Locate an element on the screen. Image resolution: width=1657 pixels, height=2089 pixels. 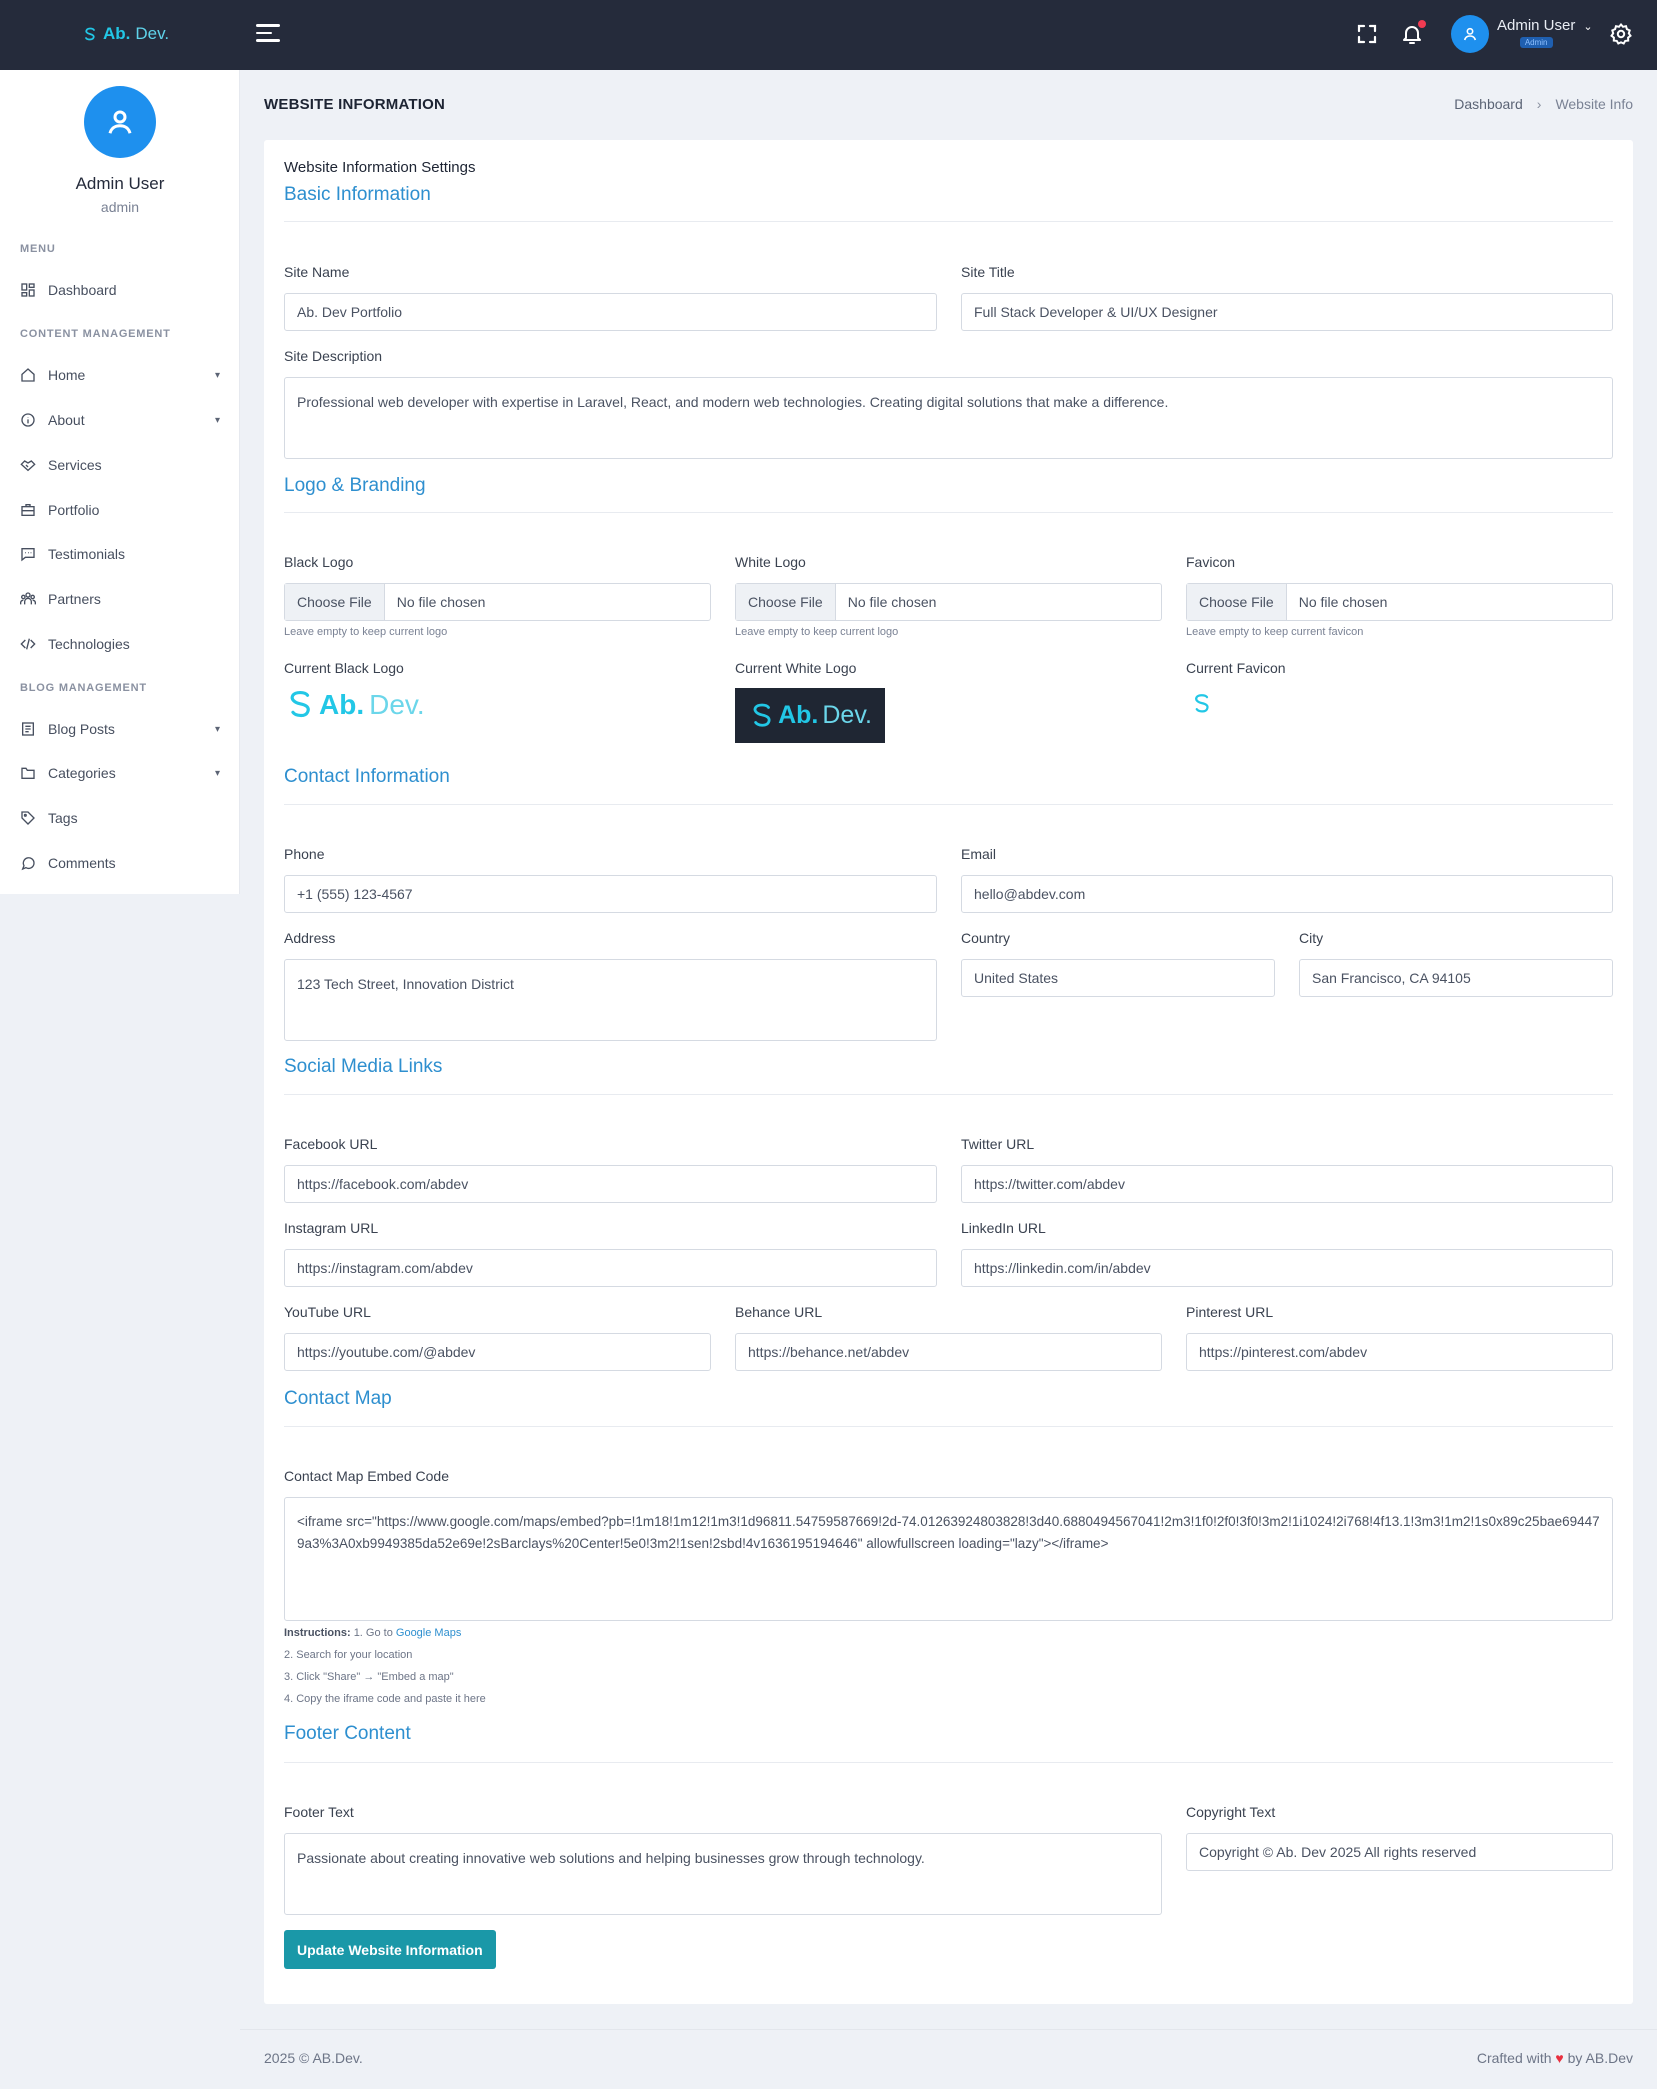
users-icon is located at coordinates (28, 598).